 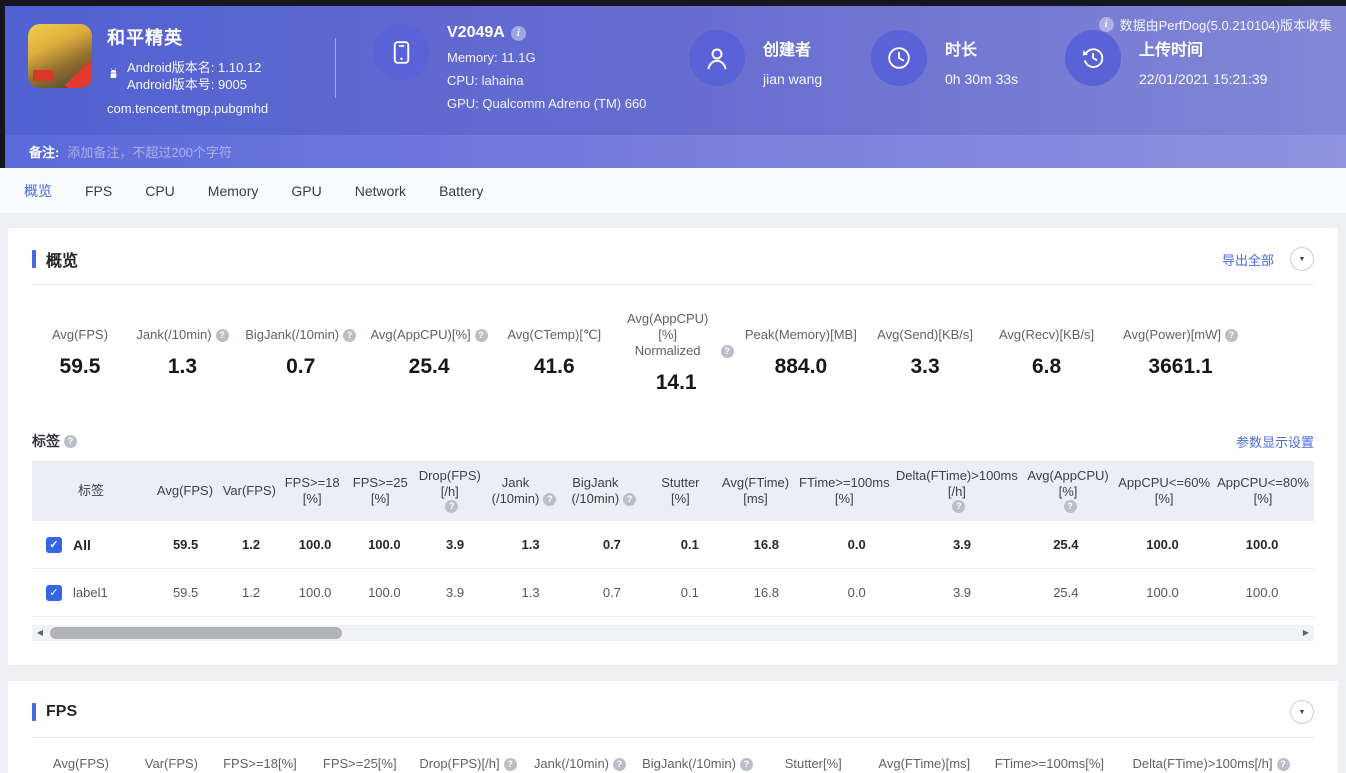 What do you see at coordinates (1302, 712) in the screenshot?
I see `collapse-fps-button: ▼` at bounding box center [1302, 712].